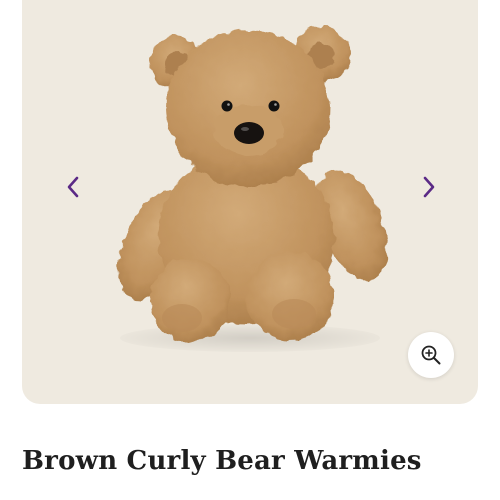 The width and height of the screenshot is (500, 500). Describe the element at coordinates (222, 461) in the screenshot. I see `product-title: Brown Curly Bear Warmies` at that location.